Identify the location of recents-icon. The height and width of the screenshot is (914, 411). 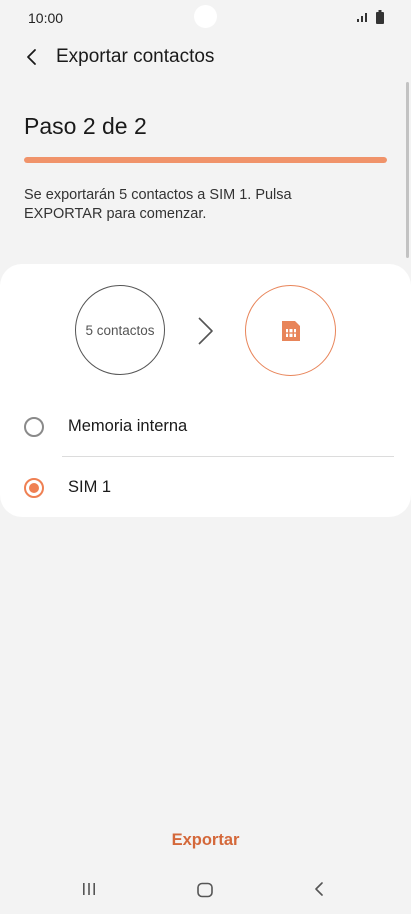
(89, 889).